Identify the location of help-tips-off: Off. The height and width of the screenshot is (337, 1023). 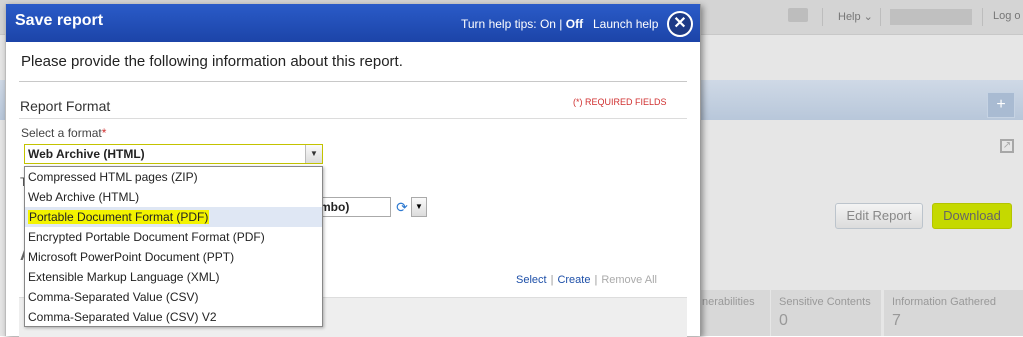
(574, 24).